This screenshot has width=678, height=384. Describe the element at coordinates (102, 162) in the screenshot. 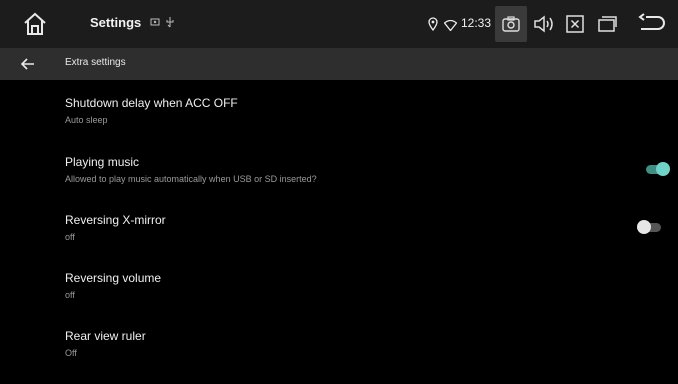

I see `setting-title: Playing music` at that location.